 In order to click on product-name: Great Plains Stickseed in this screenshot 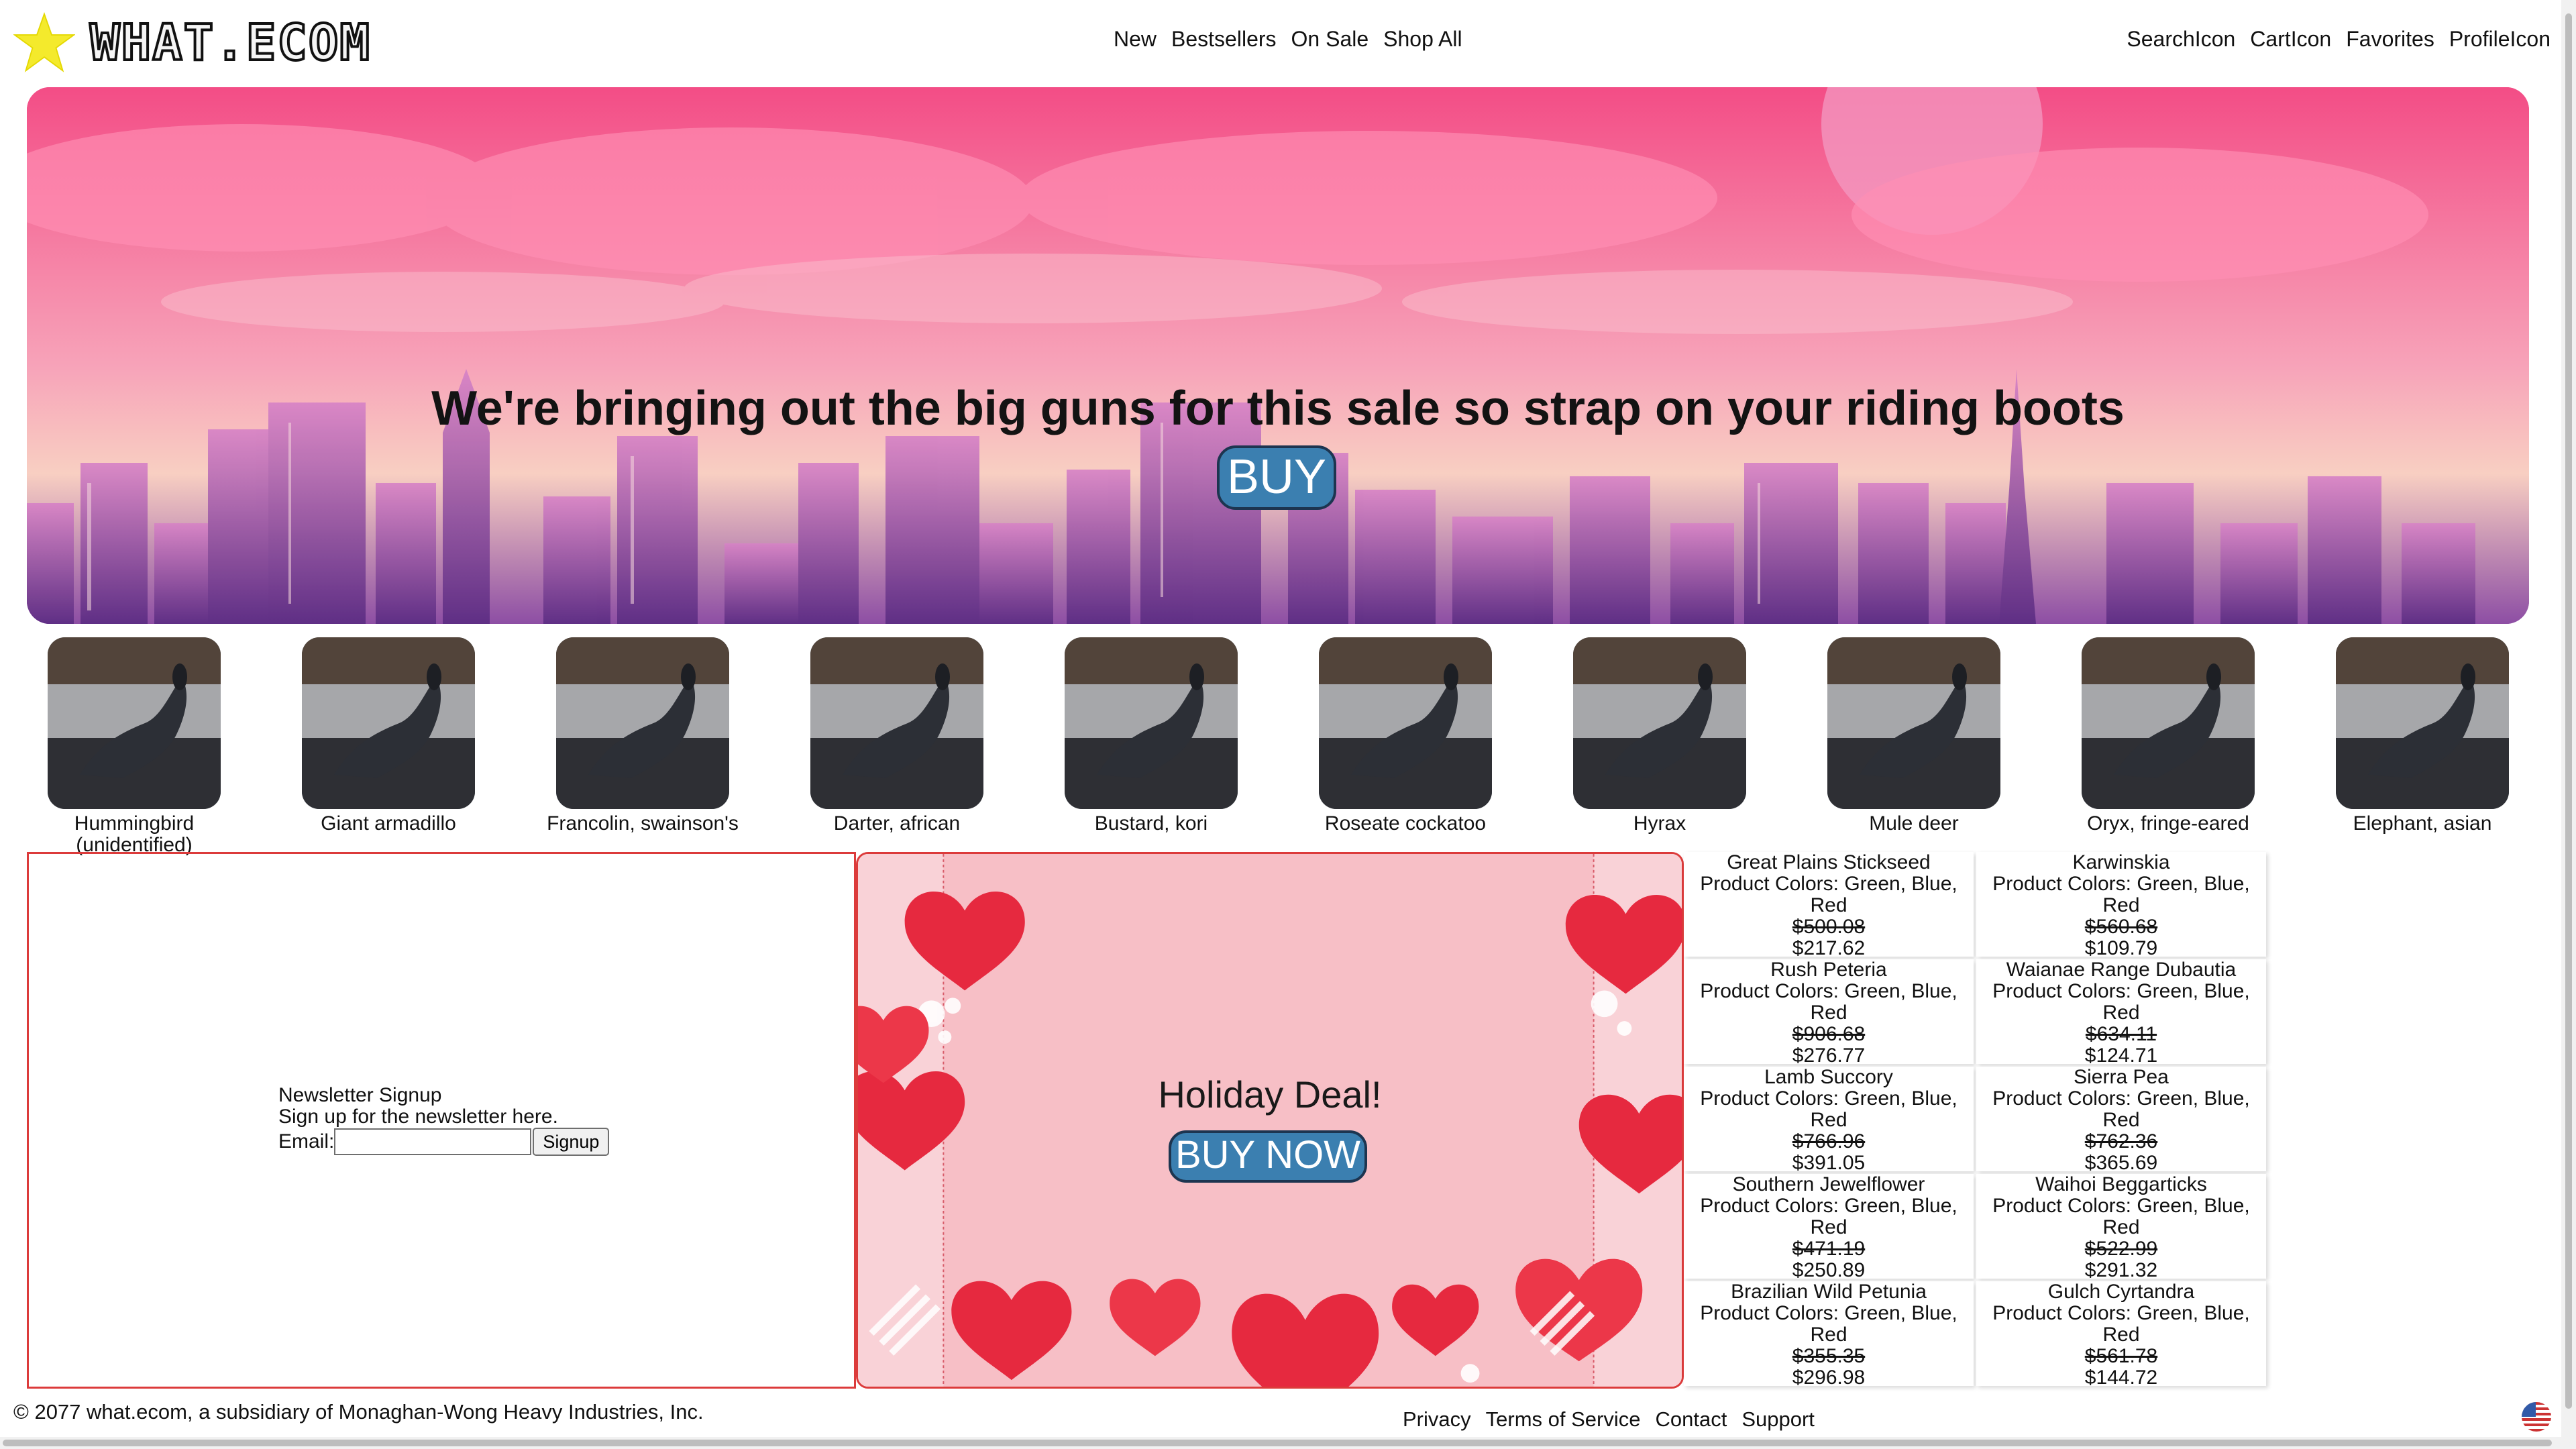, I will do `click(1829, 862)`.